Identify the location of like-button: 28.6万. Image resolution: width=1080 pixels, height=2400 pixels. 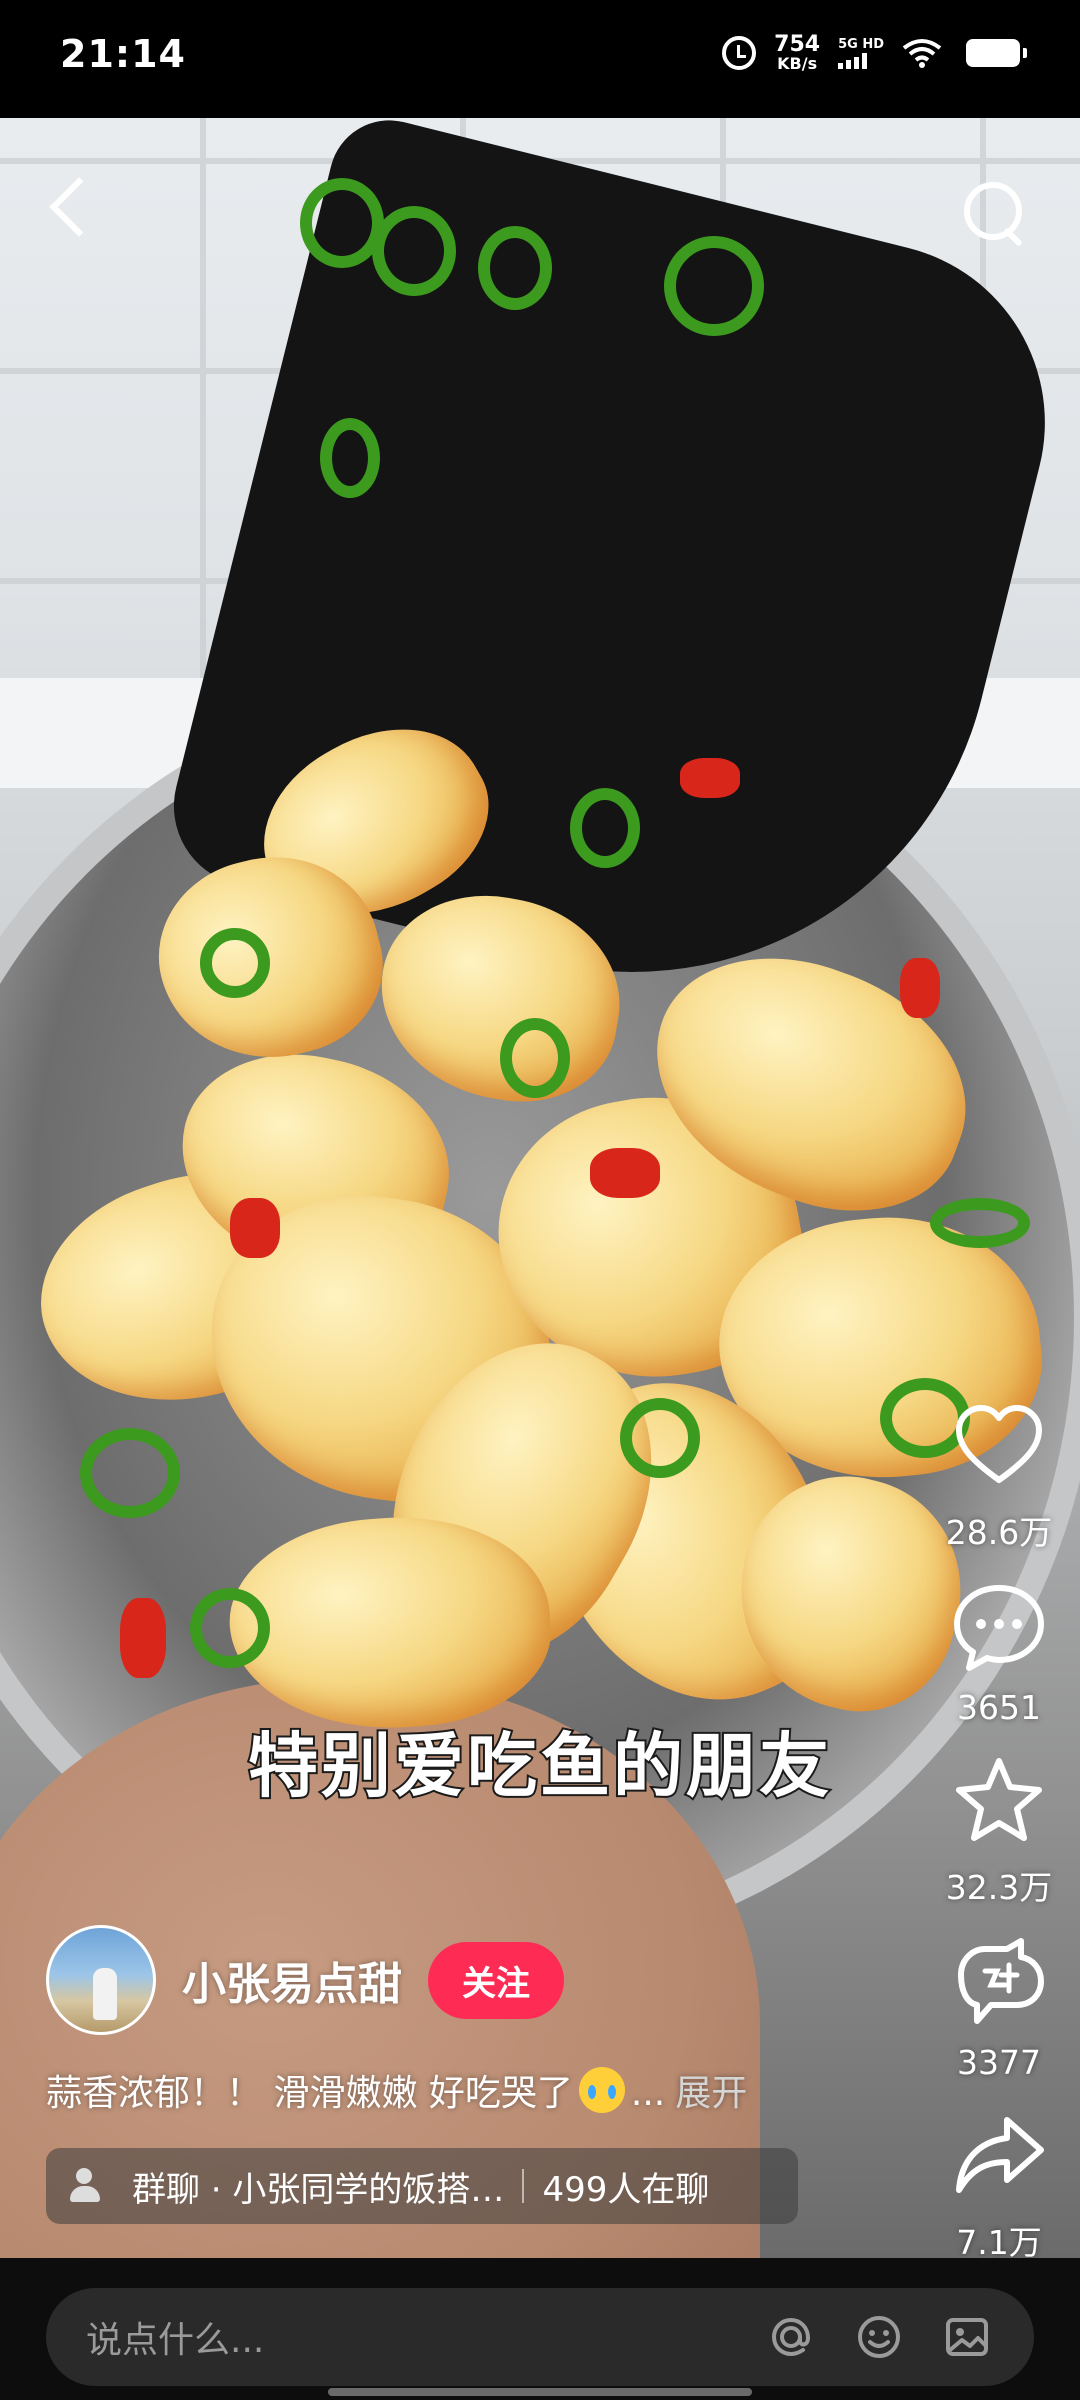
(999, 1476).